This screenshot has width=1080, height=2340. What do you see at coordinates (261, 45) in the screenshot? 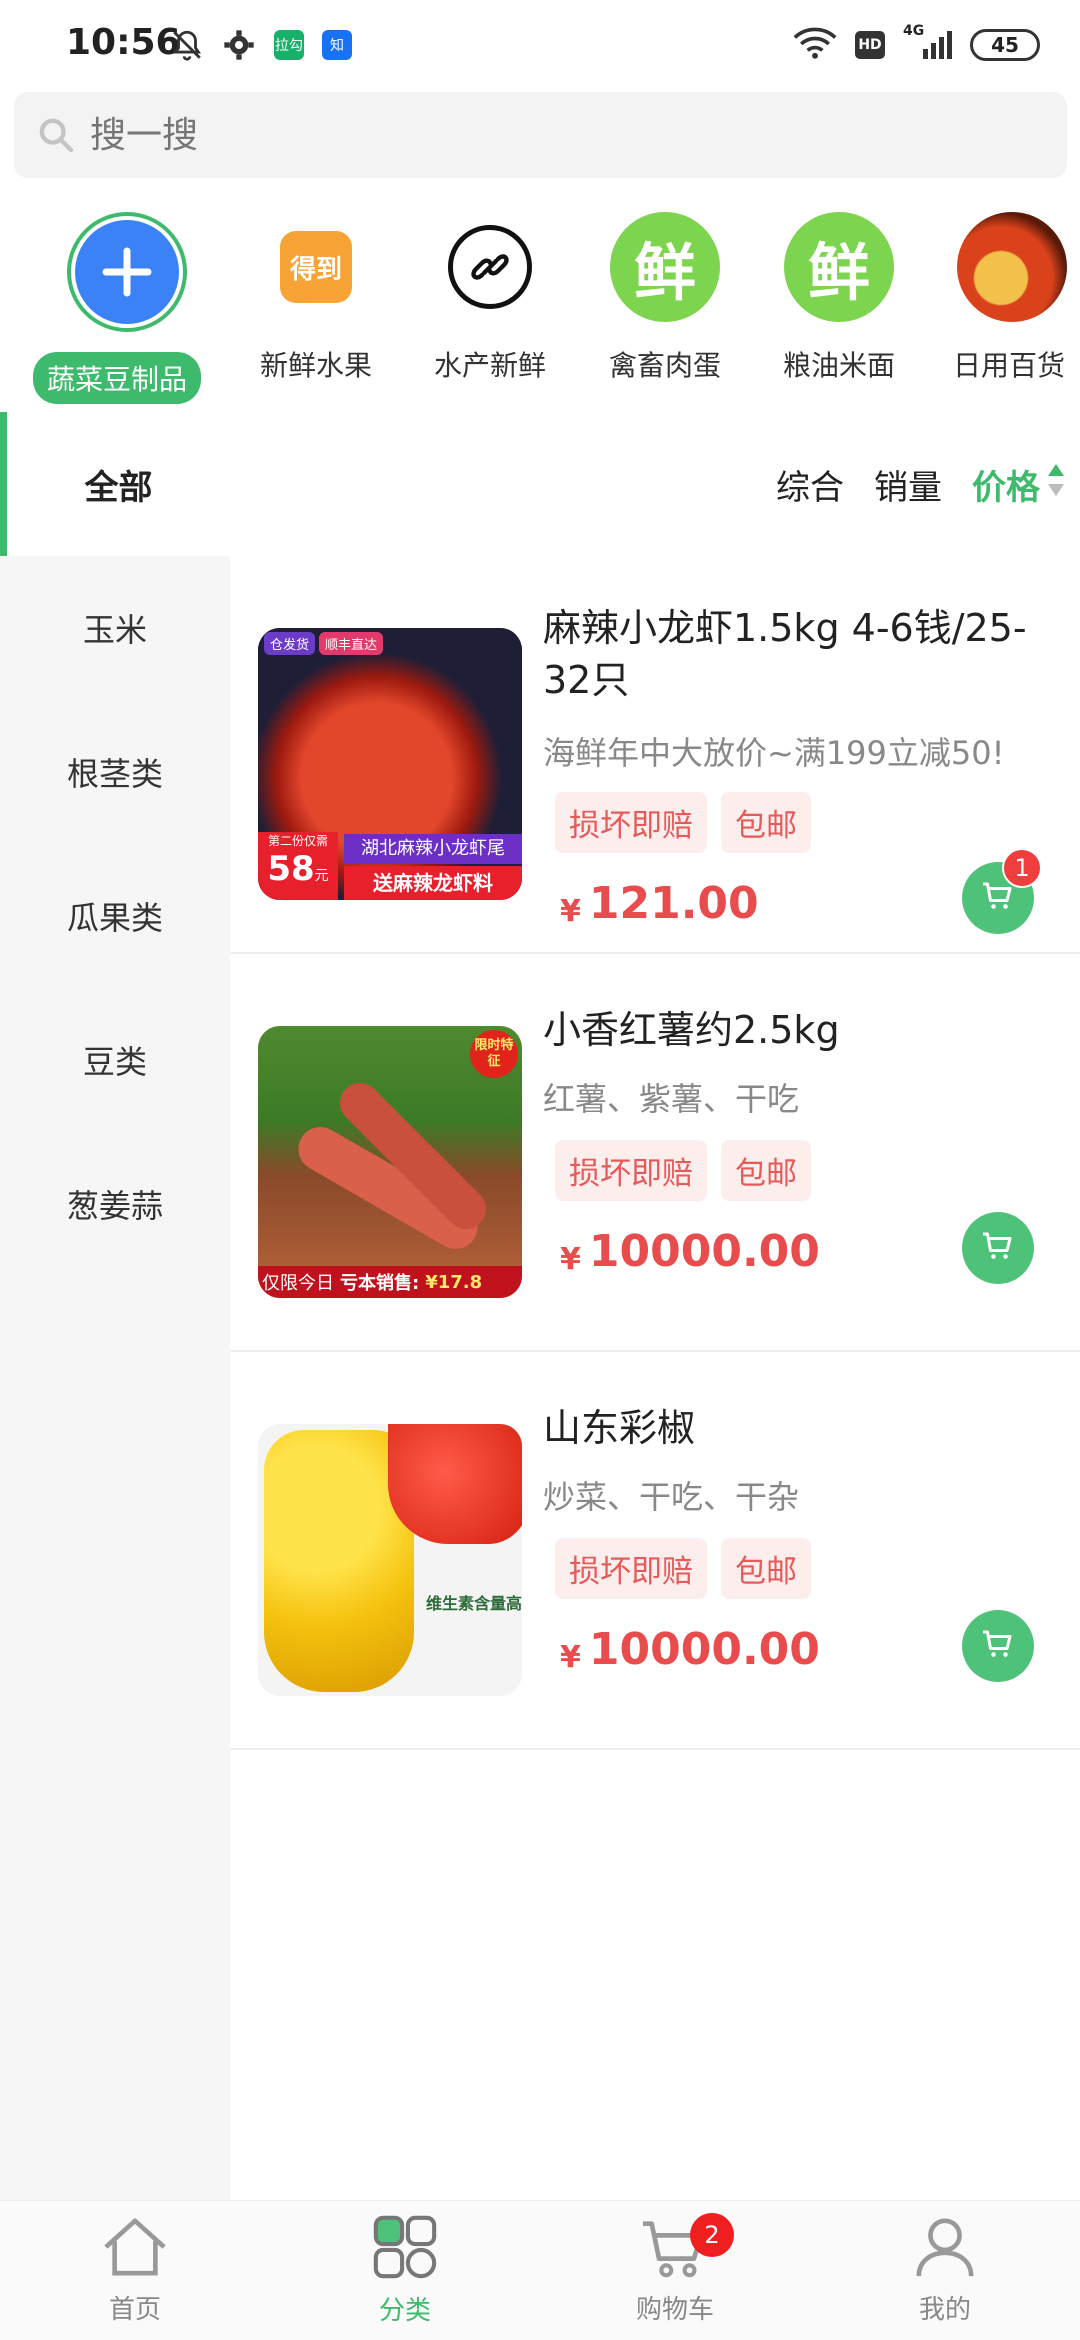
I see `status-icons-left: 拉勾 知` at bounding box center [261, 45].